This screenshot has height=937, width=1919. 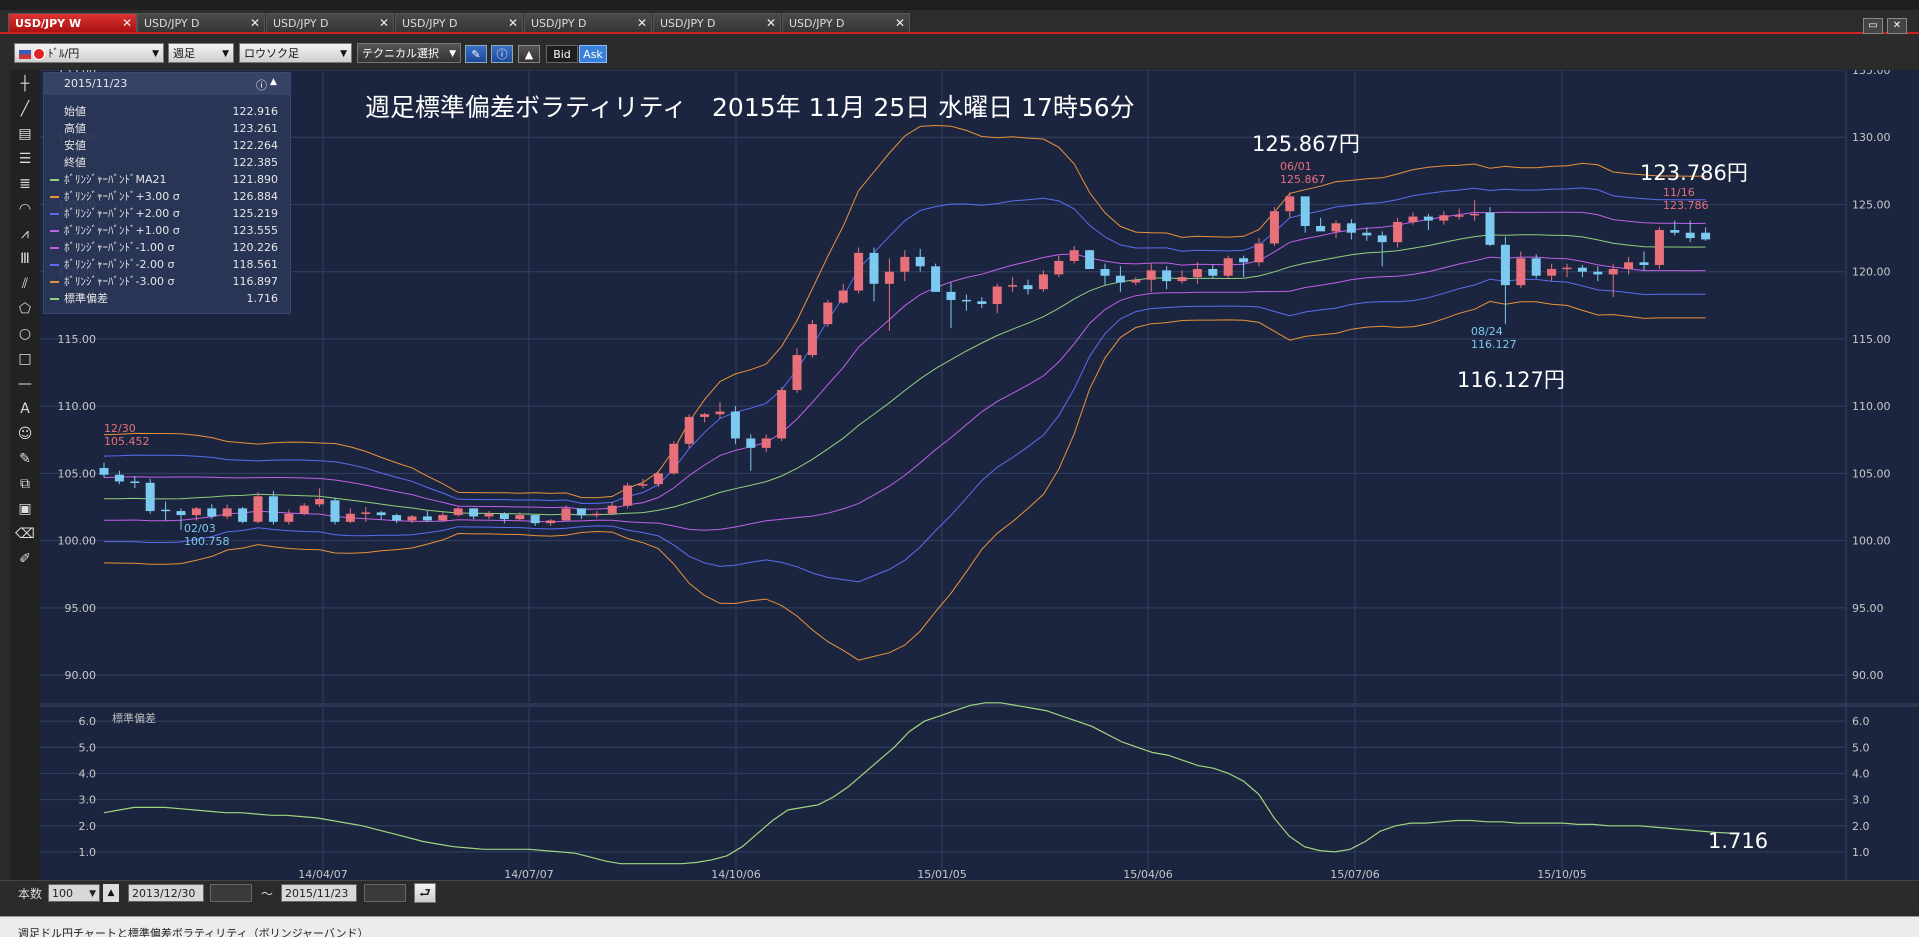 I want to click on crosshair-icon: ┼, so click(x=25, y=84).